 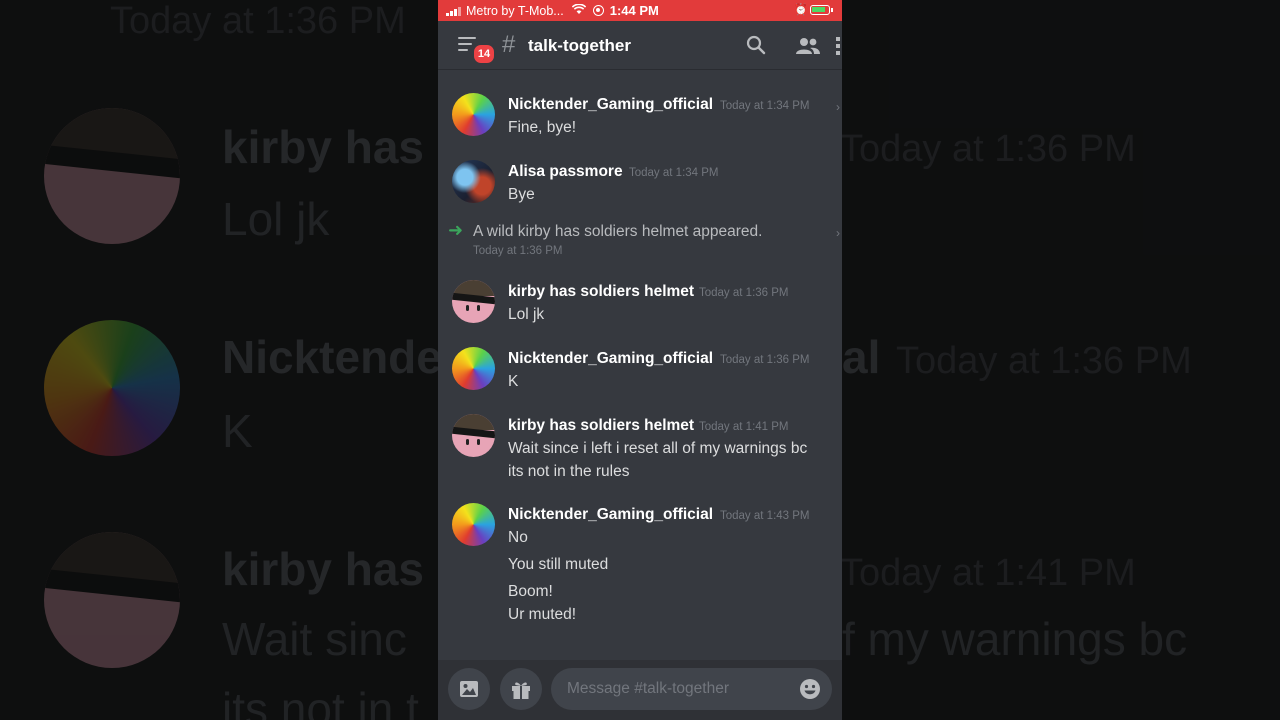 I want to click on screen-record-icon, so click(x=598, y=10).